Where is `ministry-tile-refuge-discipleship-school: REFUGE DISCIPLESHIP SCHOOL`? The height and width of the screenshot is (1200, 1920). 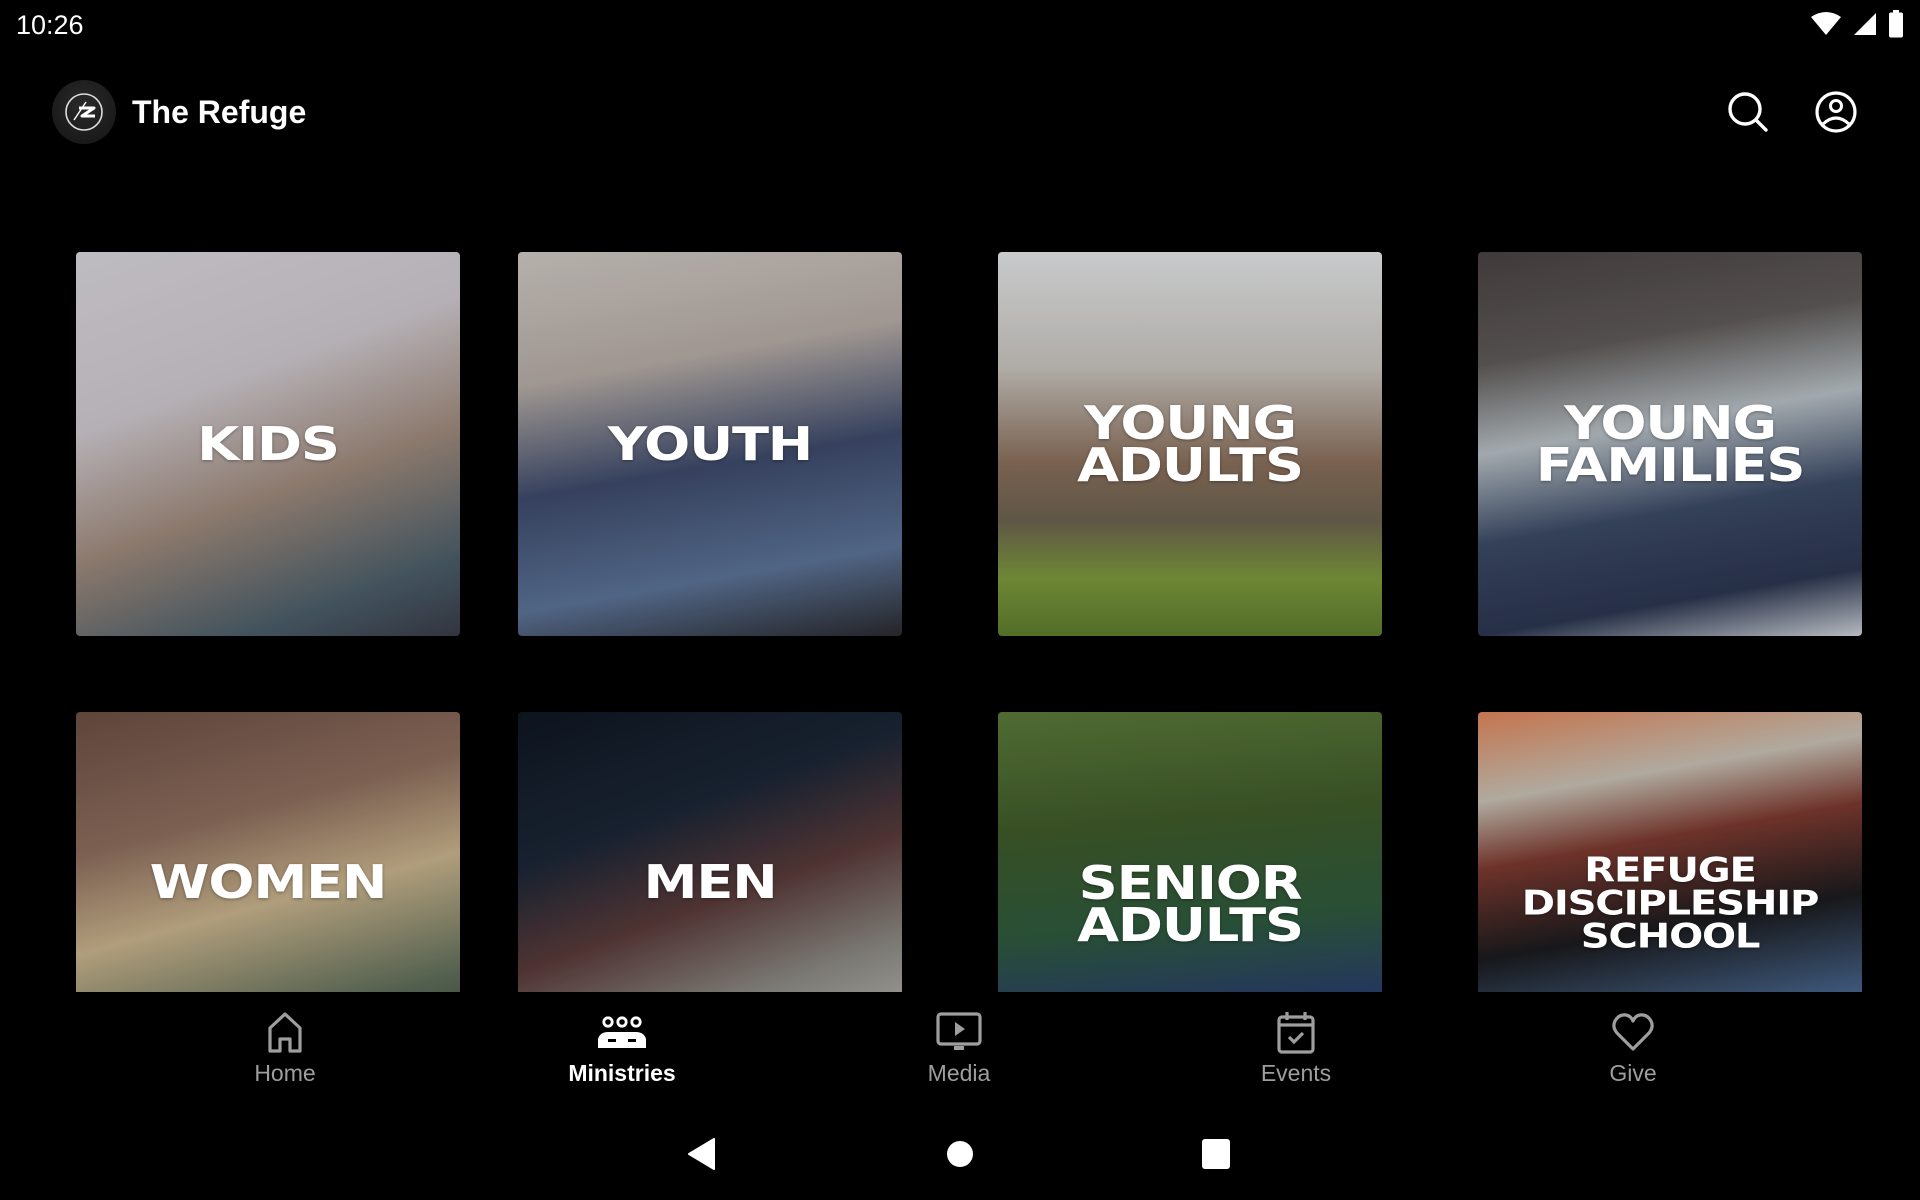 ministry-tile-refuge-discipleship-school: REFUGE DISCIPLESHIP SCHOOL is located at coordinates (1670, 852).